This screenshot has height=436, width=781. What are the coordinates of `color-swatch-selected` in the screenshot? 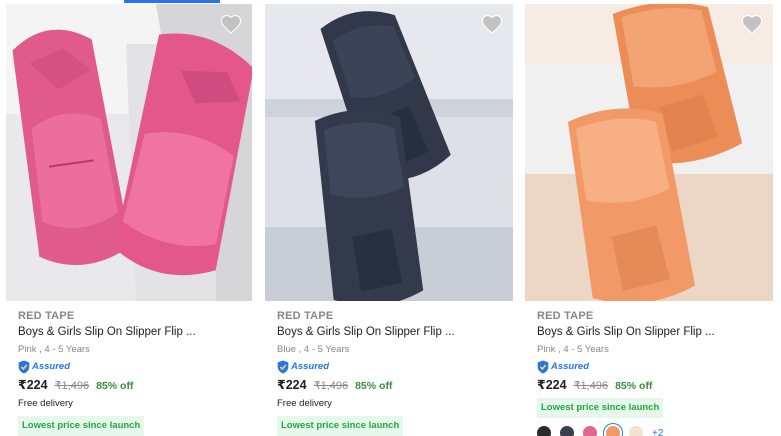 It's located at (613, 431).